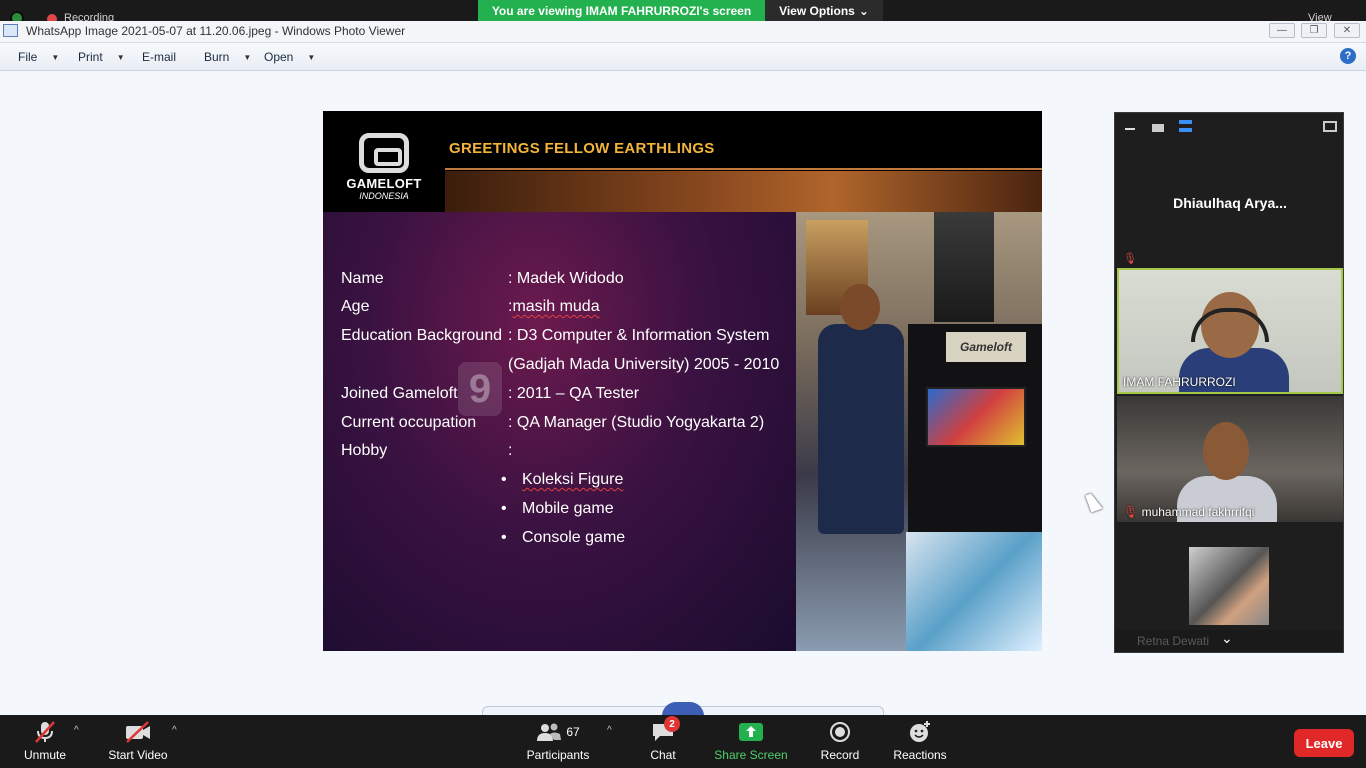  Describe the element at coordinates (976, 417) in the screenshot. I see `arcade-screen` at that location.